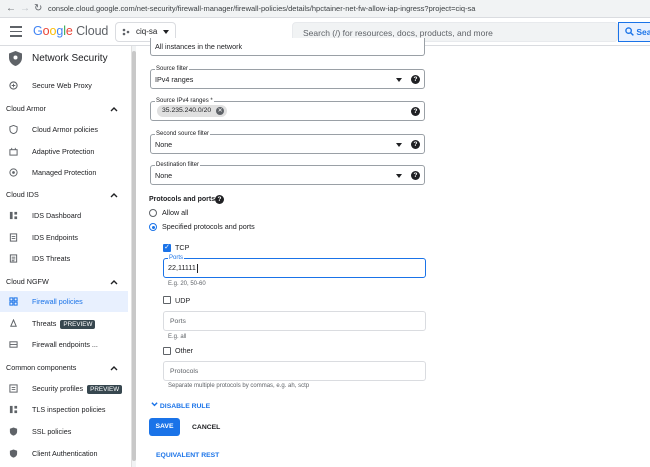 Image resolution: width=650 pixels, height=467 pixels. I want to click on sidebar-item-label: Adaptive Protection, so click(63, 151).